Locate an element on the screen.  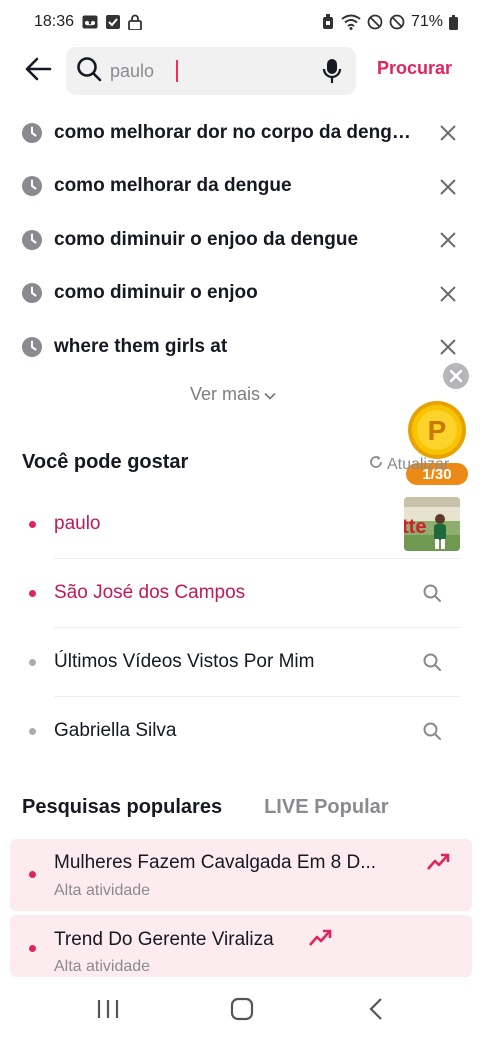
back-button is located at coordinates (38, 71).